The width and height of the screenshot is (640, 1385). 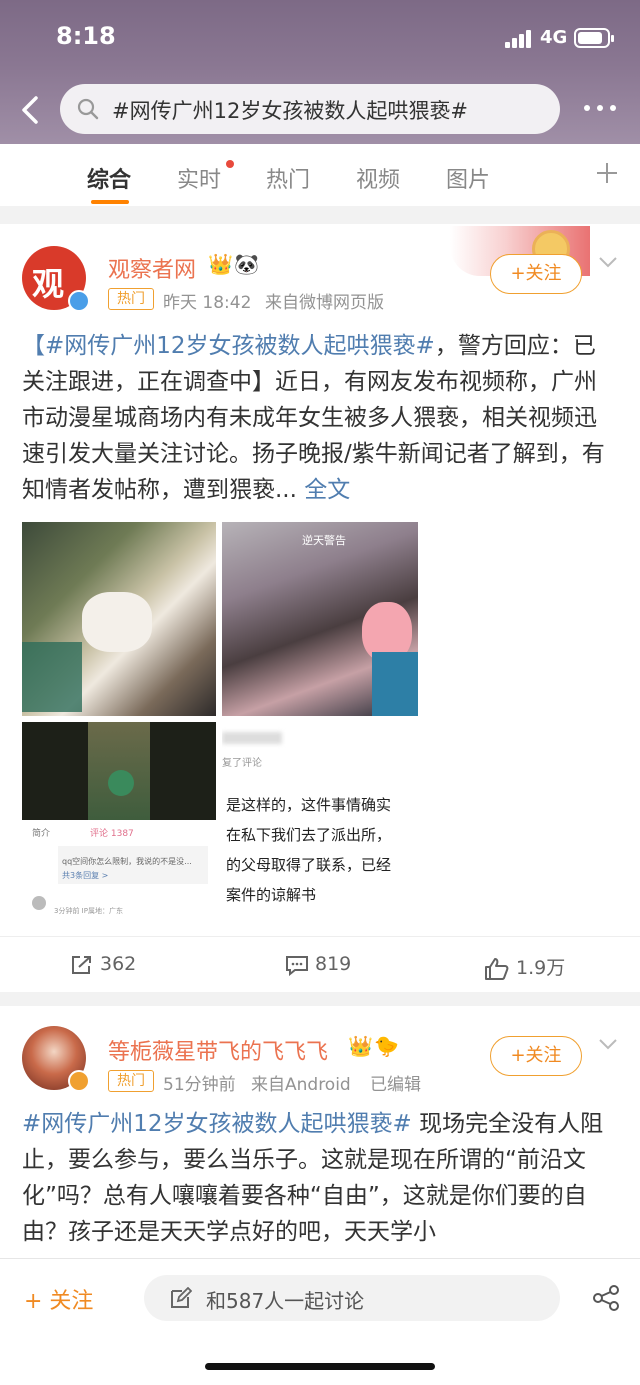 I want to click on screenshot-reply-header: 复了评论, so click(x=242, y=763).